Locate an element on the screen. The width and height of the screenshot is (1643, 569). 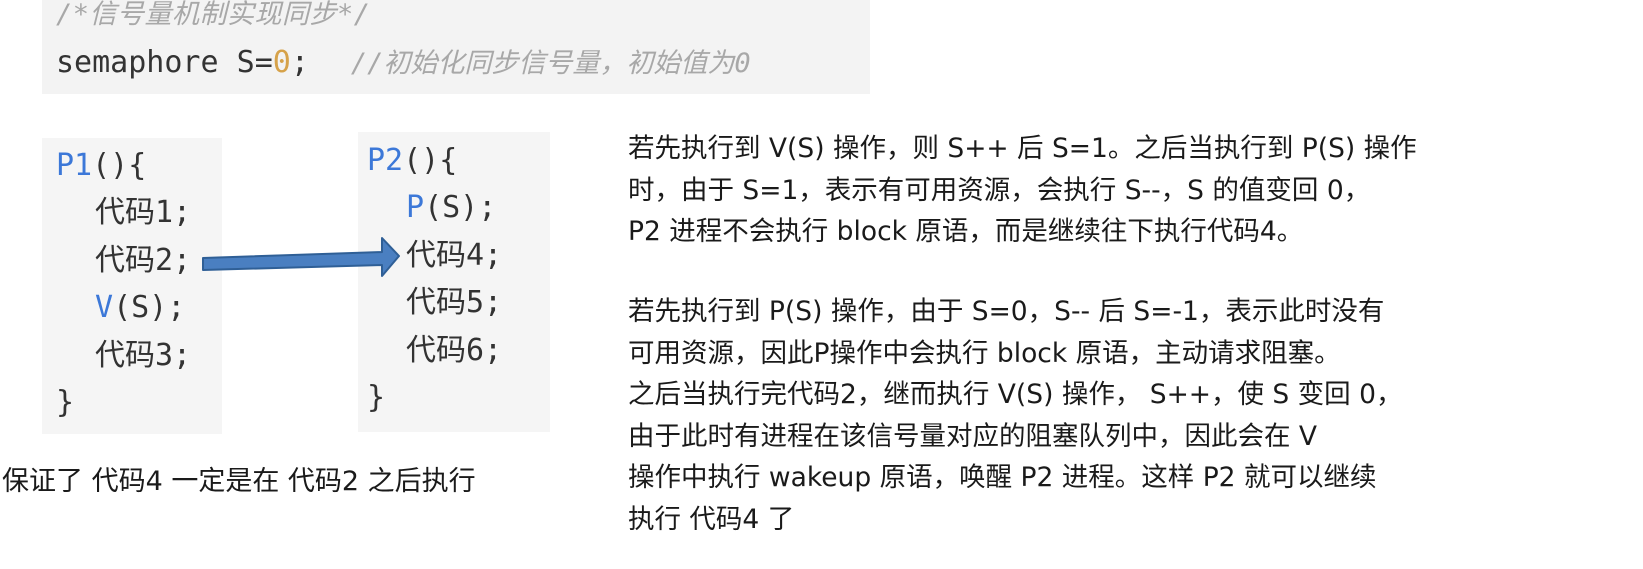
p1-name: P1 is located at coordinates (74, 165).